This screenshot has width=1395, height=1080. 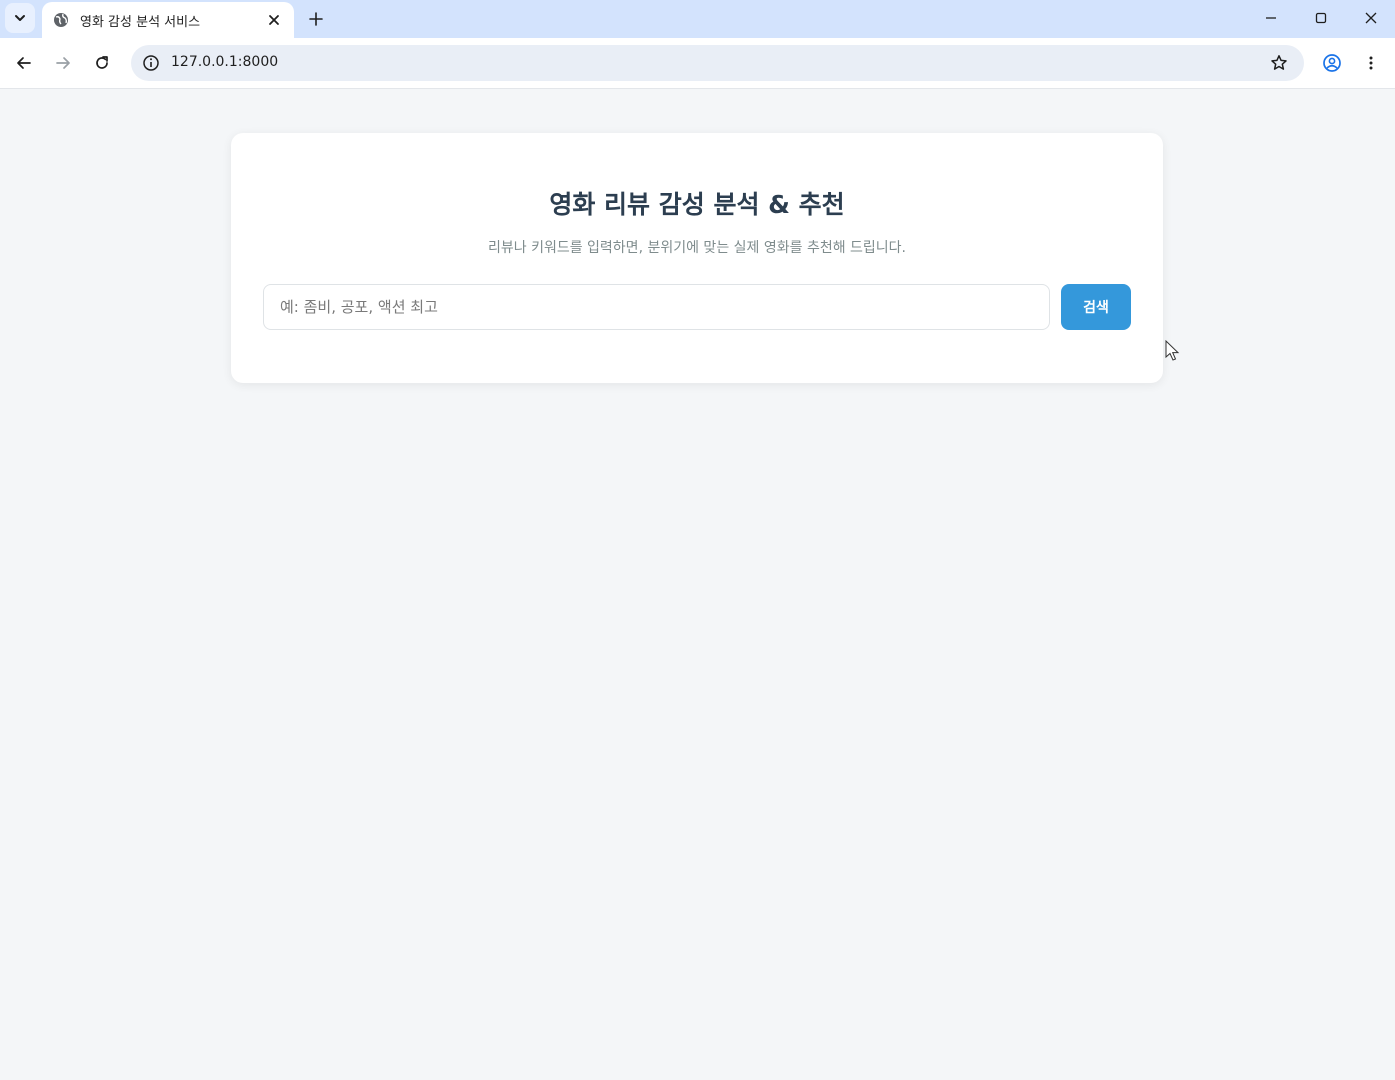 I want to click on tab-strip: 영화 감성 분석 서비스, so click(x=697, y=19).